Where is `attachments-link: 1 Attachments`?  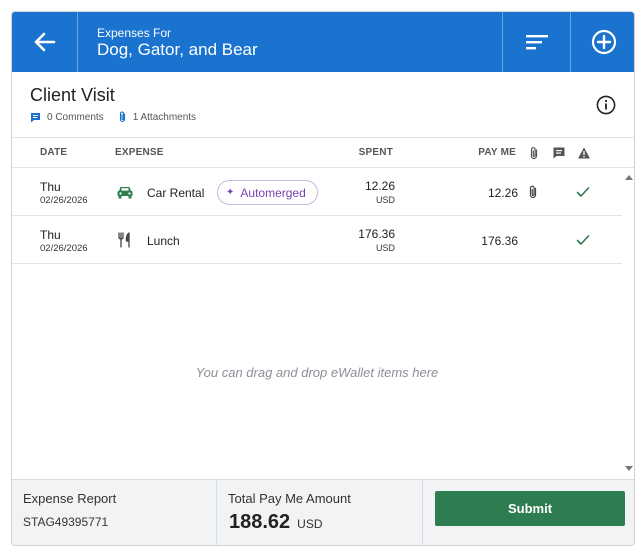 attachments-link: 1 Attachments is located at coordinates (157, 117).